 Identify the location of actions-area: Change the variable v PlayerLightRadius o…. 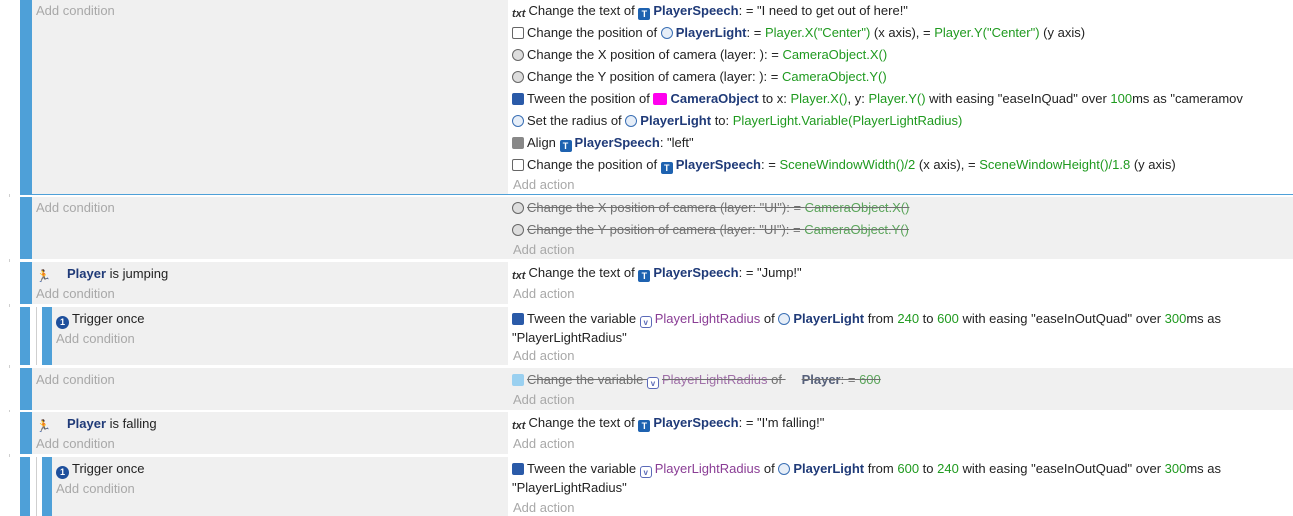
(900, 389).